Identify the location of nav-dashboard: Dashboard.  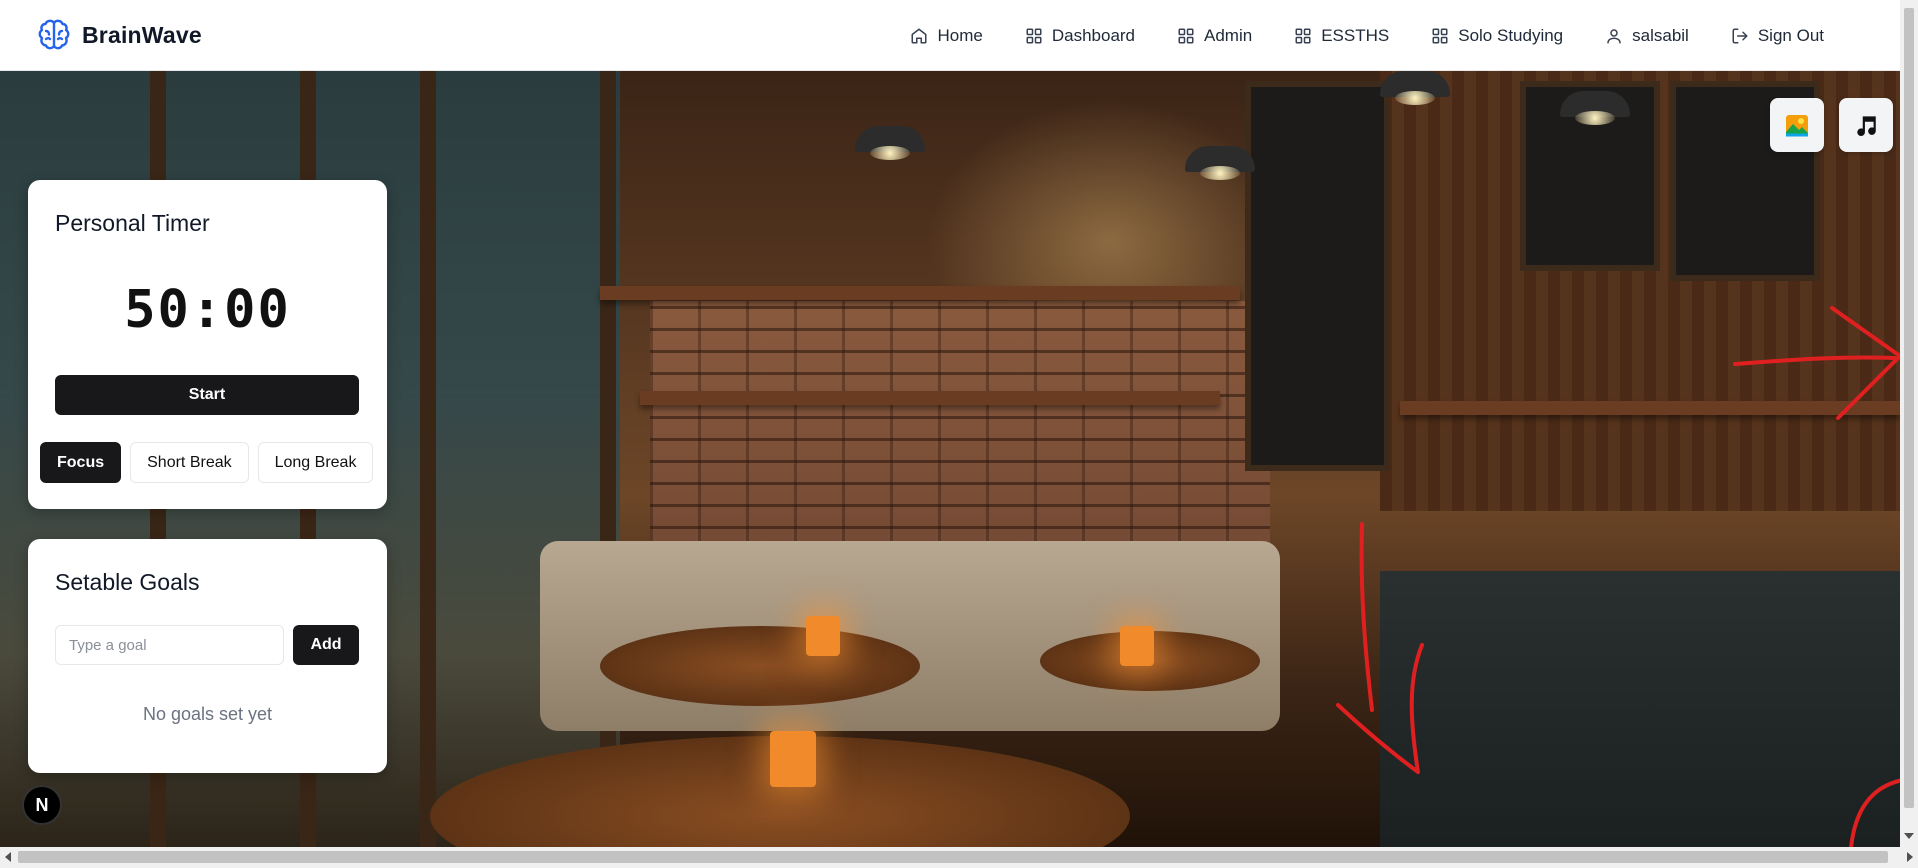
(1080, 35).